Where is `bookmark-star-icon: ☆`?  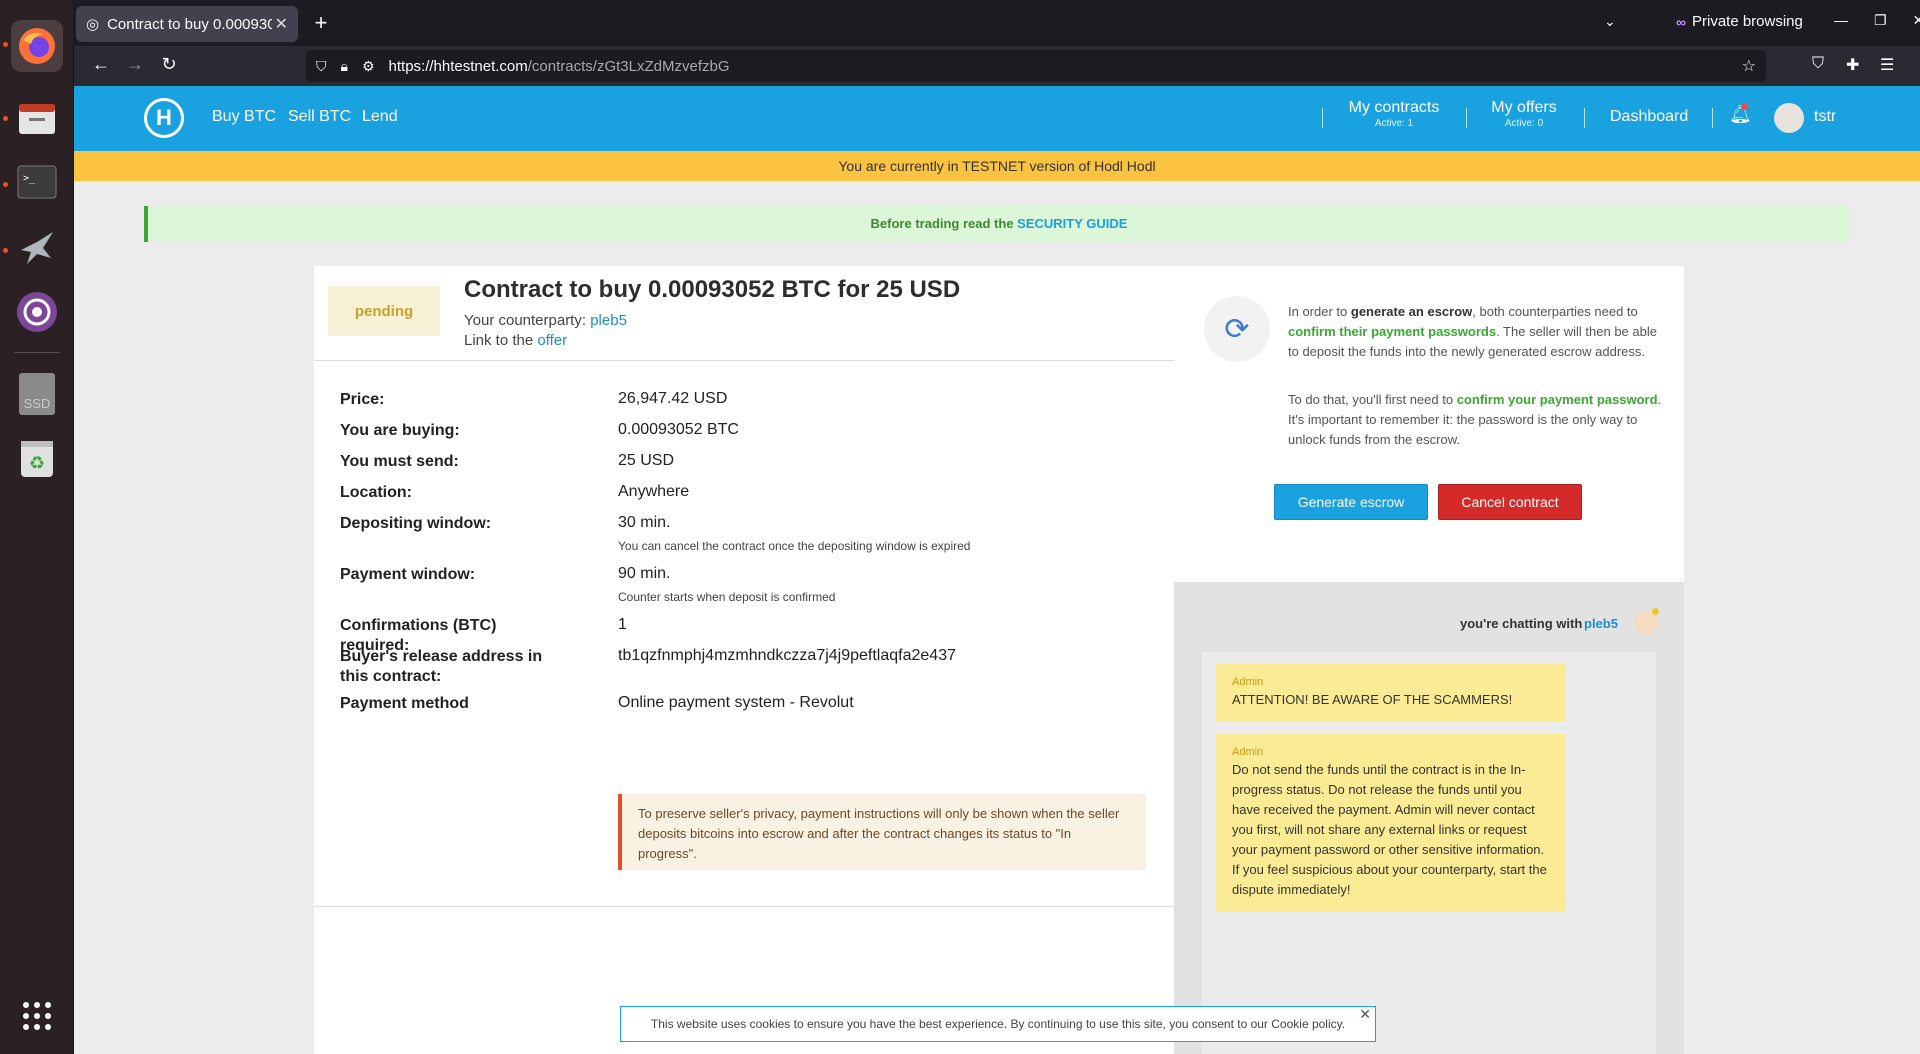 bookmark-star-icon: ☆ is located at coordinates (1749, 66).